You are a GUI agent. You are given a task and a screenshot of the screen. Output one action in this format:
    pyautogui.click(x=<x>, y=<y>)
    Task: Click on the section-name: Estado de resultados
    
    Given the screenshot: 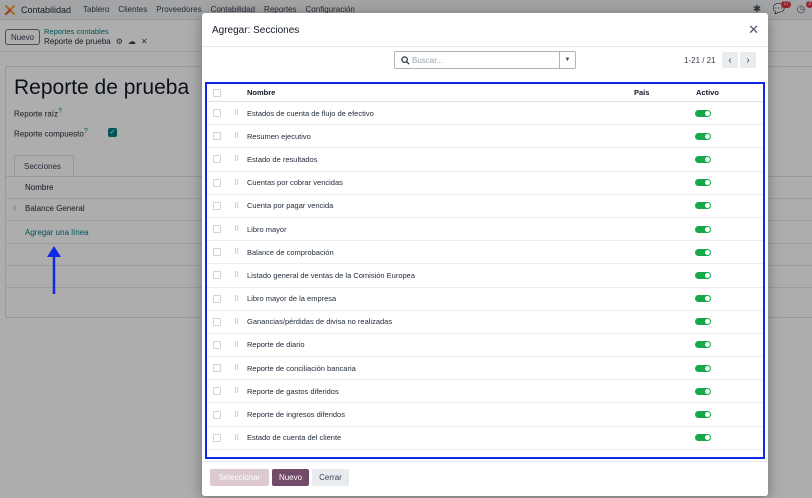 What is the action you would take?
    pyautogui.click(x=282, y=159)
    